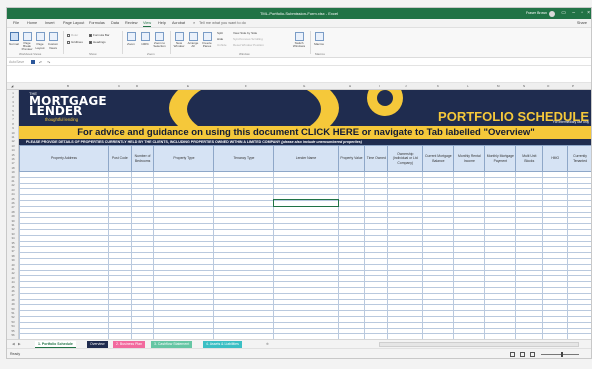 The height and width of the screenshot is (369, 592). What do you see at coordinates (469, 158) in the screenshot?
I see `header-rental-income: Monthly Rental Income` at bounding box center [469, 158].